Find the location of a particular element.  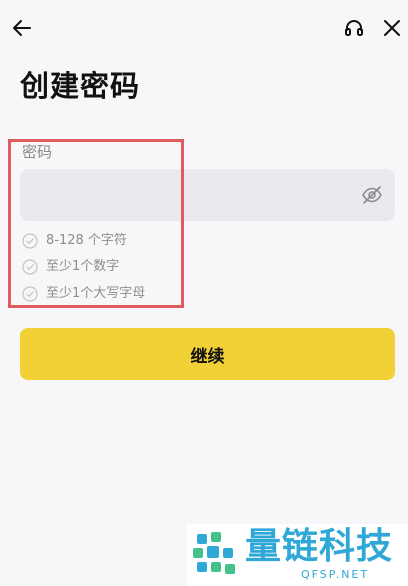

password-label: 密码 is located at coordinates (37, 152).